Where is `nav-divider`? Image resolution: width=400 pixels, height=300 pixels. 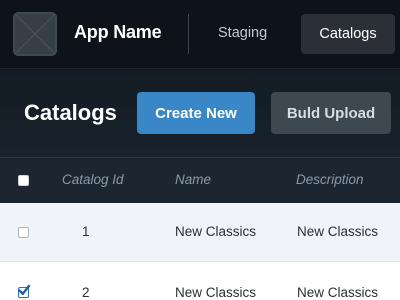
nav-divider is located at coordinates (188, 34).